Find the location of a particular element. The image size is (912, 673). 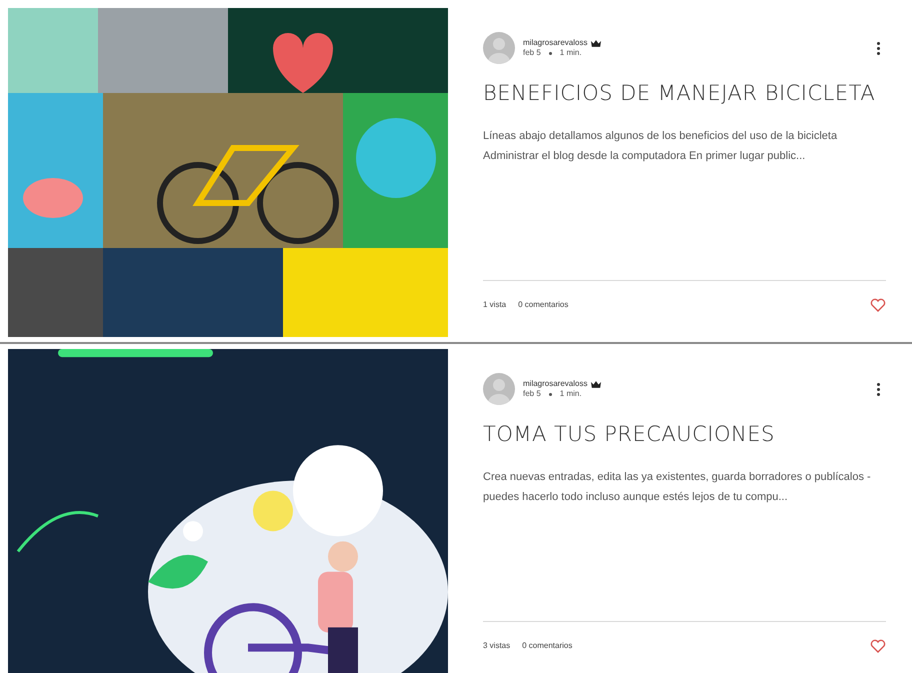

post-title: TOMA TUS PRECAUCIONES is located at coordinates (684, 434).